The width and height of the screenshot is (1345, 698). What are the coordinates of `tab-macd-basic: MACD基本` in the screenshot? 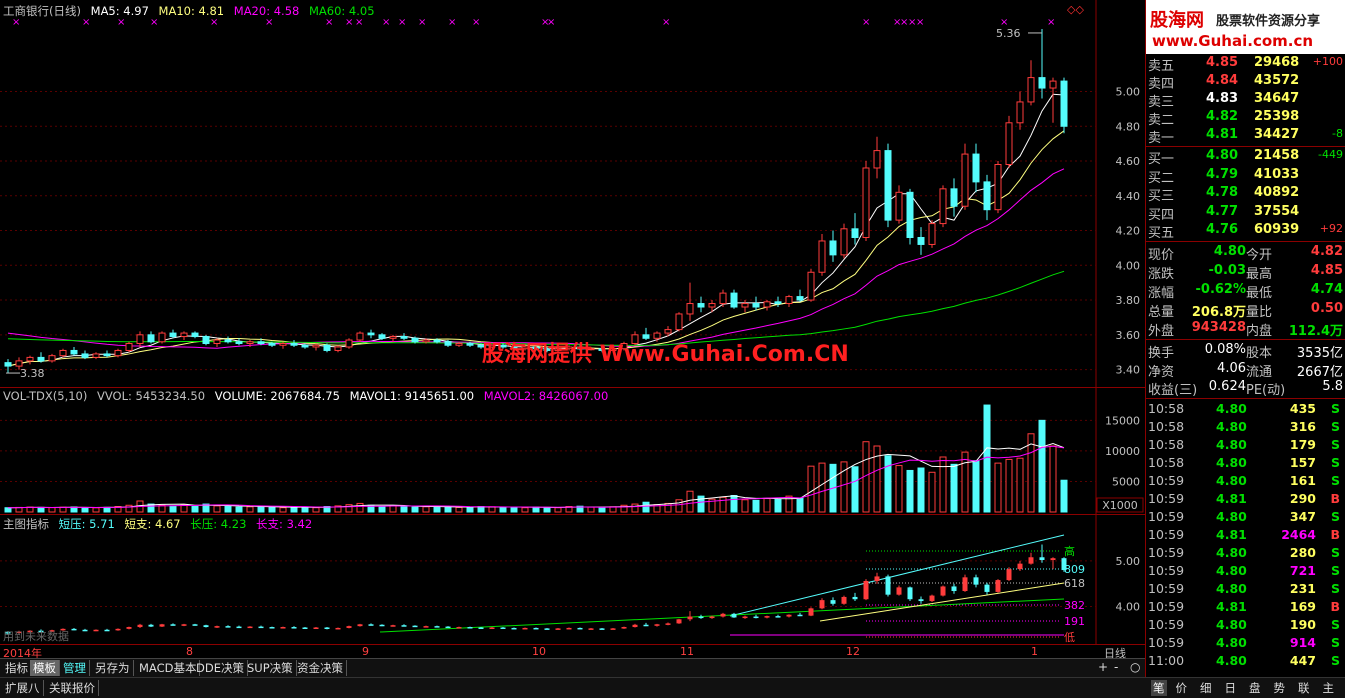 It's located at (168, 668).